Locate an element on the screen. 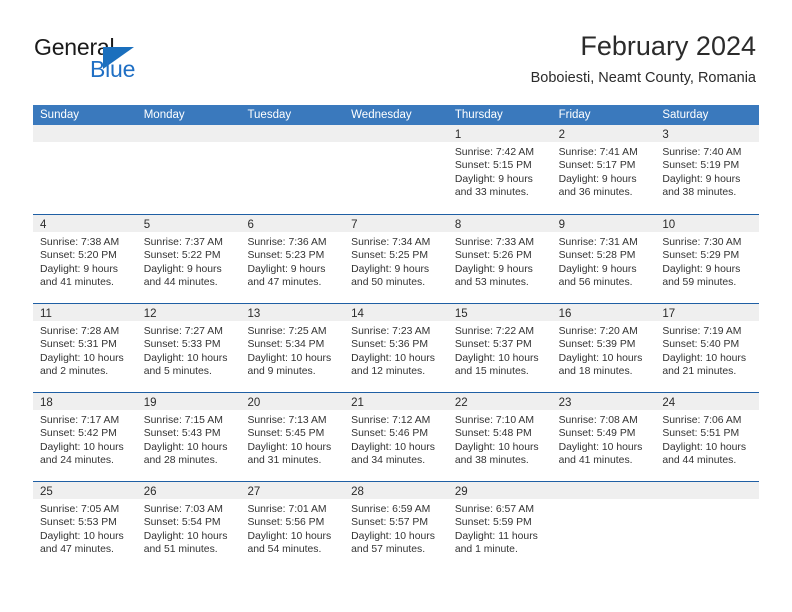  day-number-band: 29 is located at coordinates (499, 490).